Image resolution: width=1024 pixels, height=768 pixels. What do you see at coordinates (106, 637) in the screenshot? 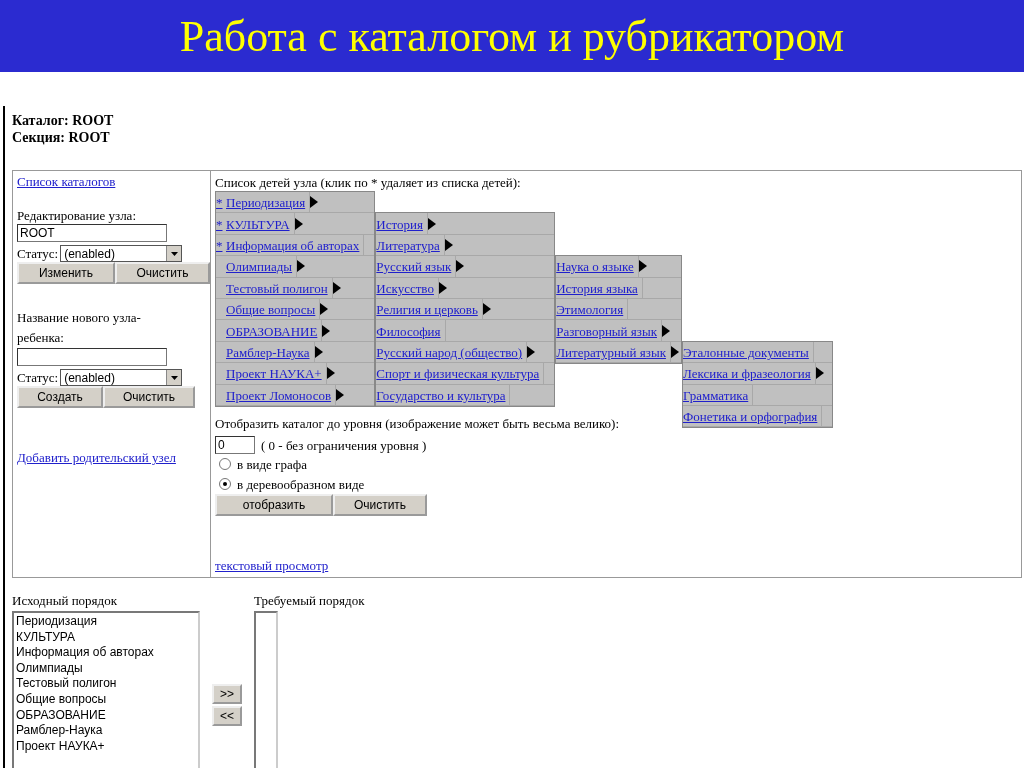
I see `list-option: КУЛЬТУРА` at bounding box center [106, 637].